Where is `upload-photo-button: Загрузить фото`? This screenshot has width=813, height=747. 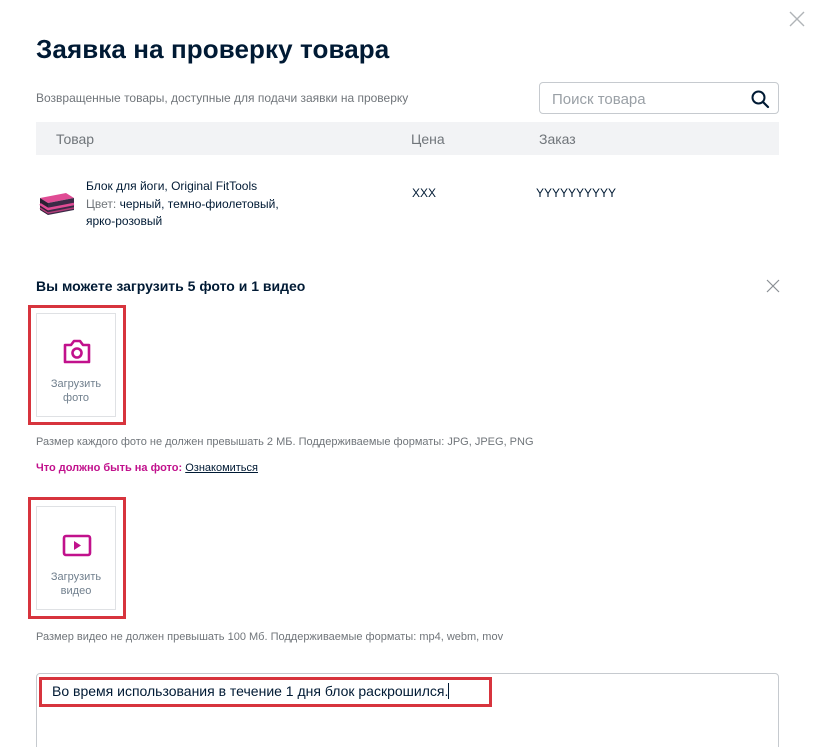
upload-photo-button: Загрузить фото is located at coordinates (76, 365).